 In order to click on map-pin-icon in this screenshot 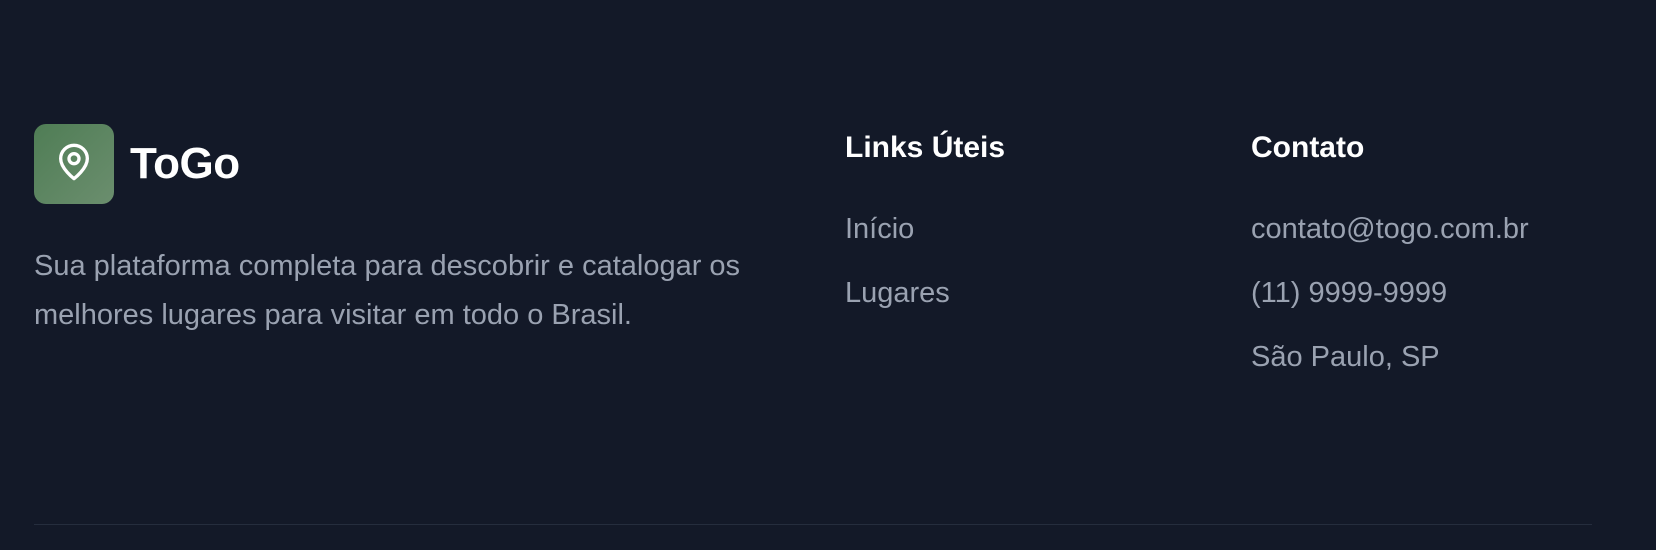, I will do `click(74, 164)`.